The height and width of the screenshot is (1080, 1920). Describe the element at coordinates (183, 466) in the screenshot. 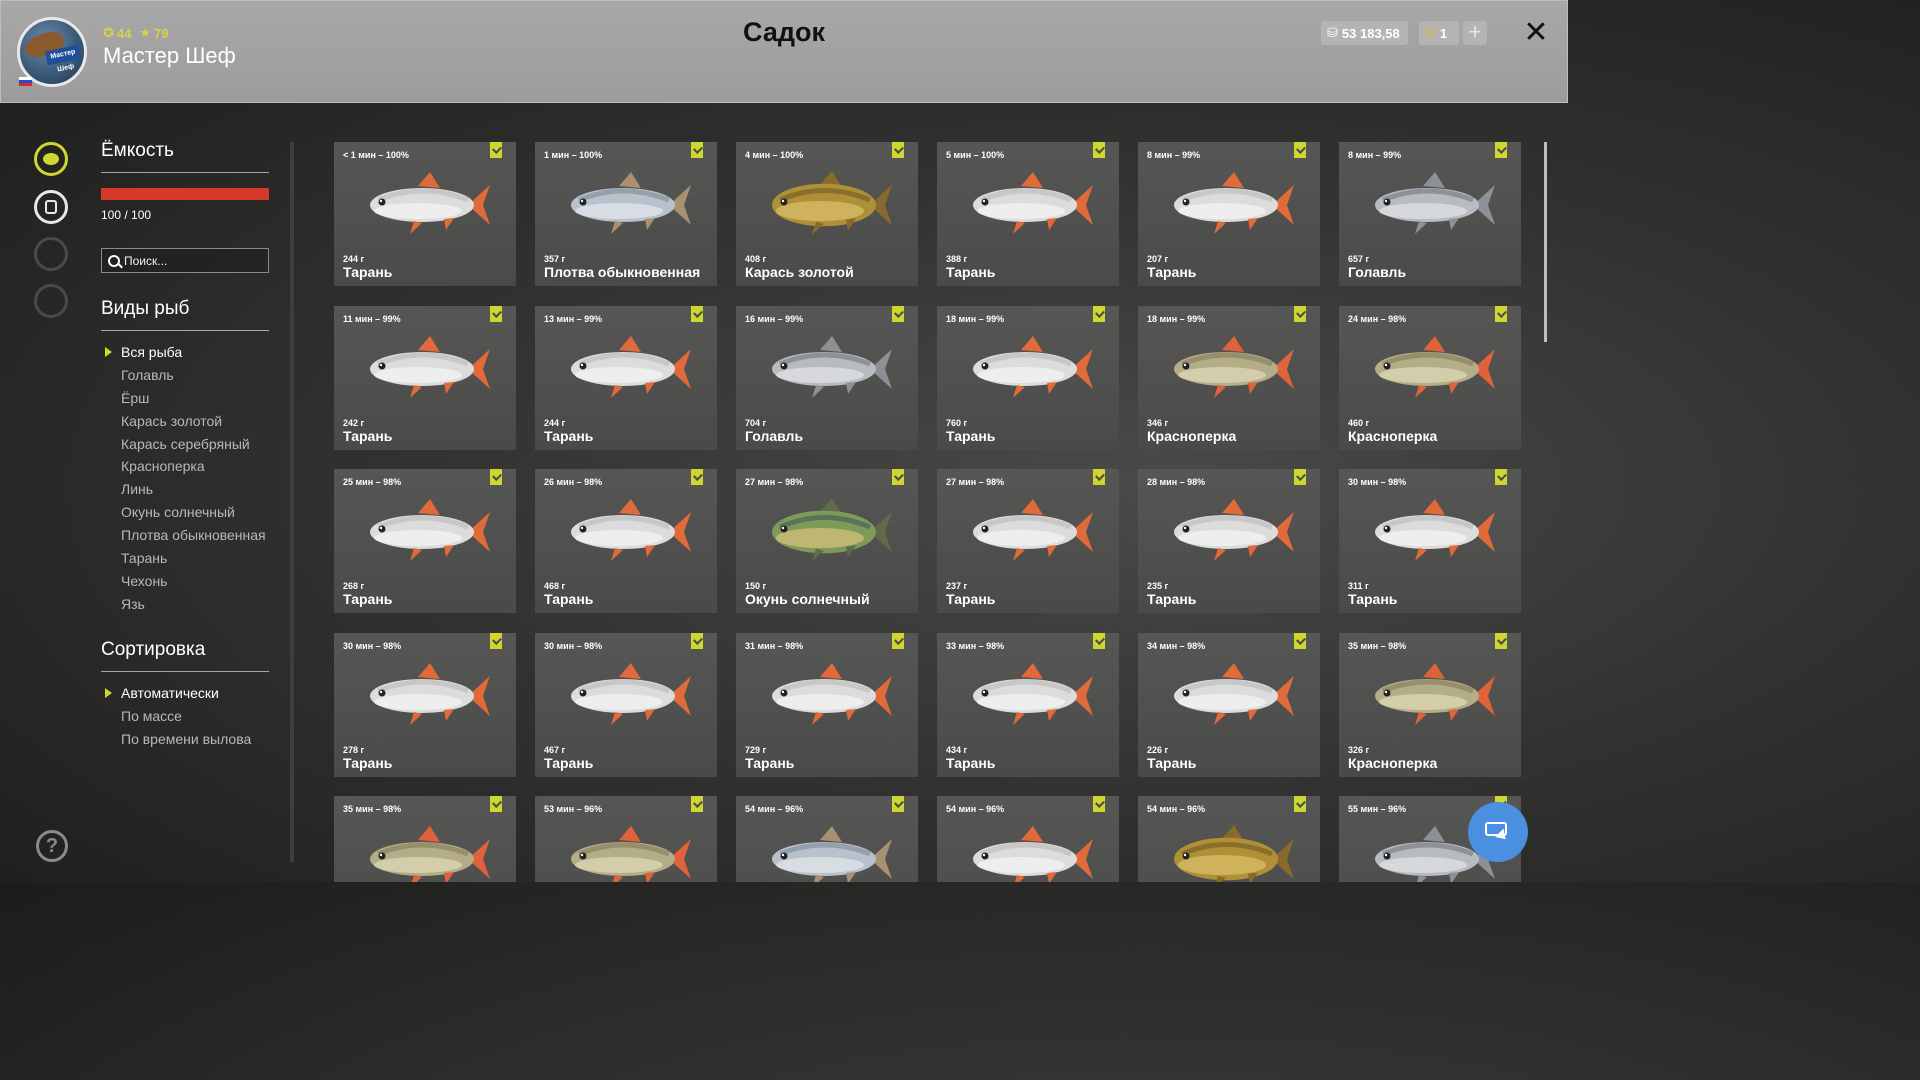

I see `species-item: Красноперка` at that location.